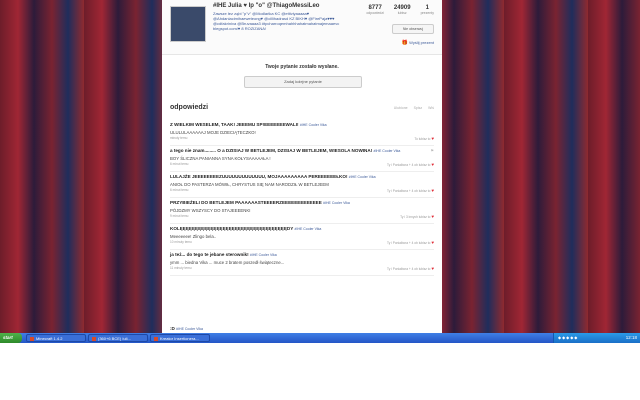 Image resolution: width=640 pixels, height=400 pixels. Describe the element at coordinates (405, 43) in the screenshot. I see `gift-icon: 🎁` at that location.